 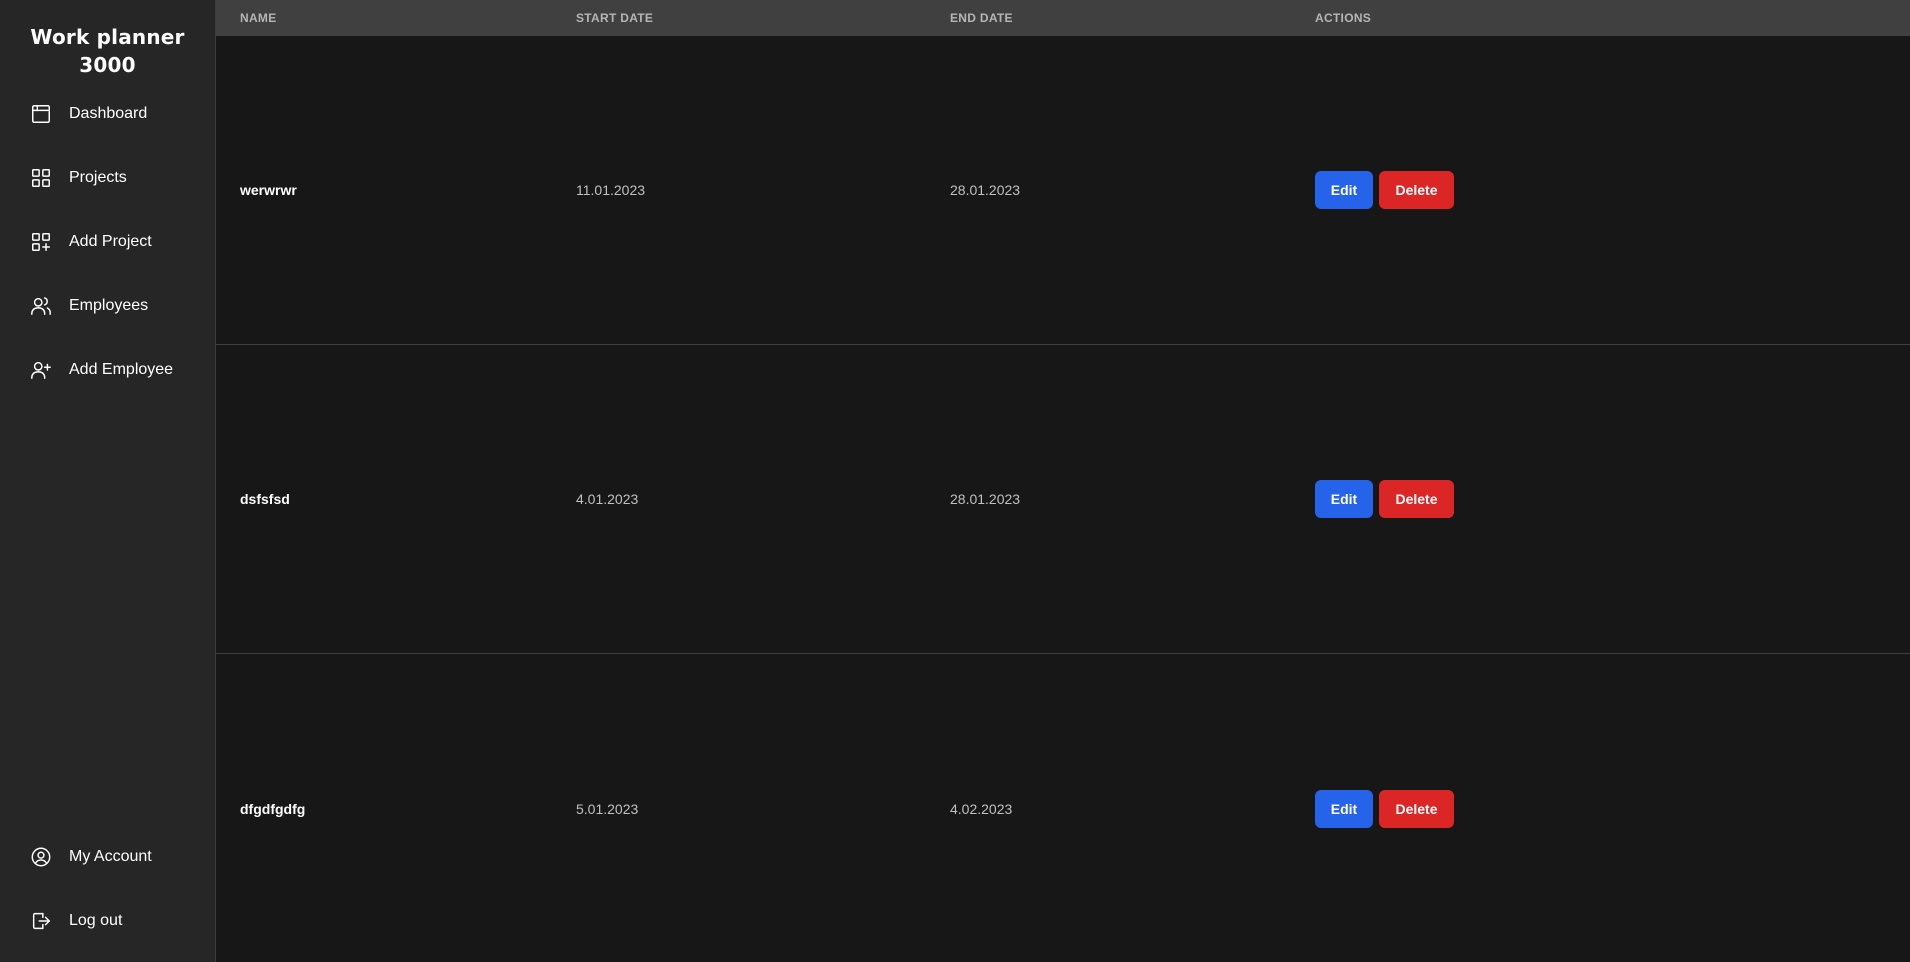 I want to click on grid-plus-icon, so click(x=41, y=242).